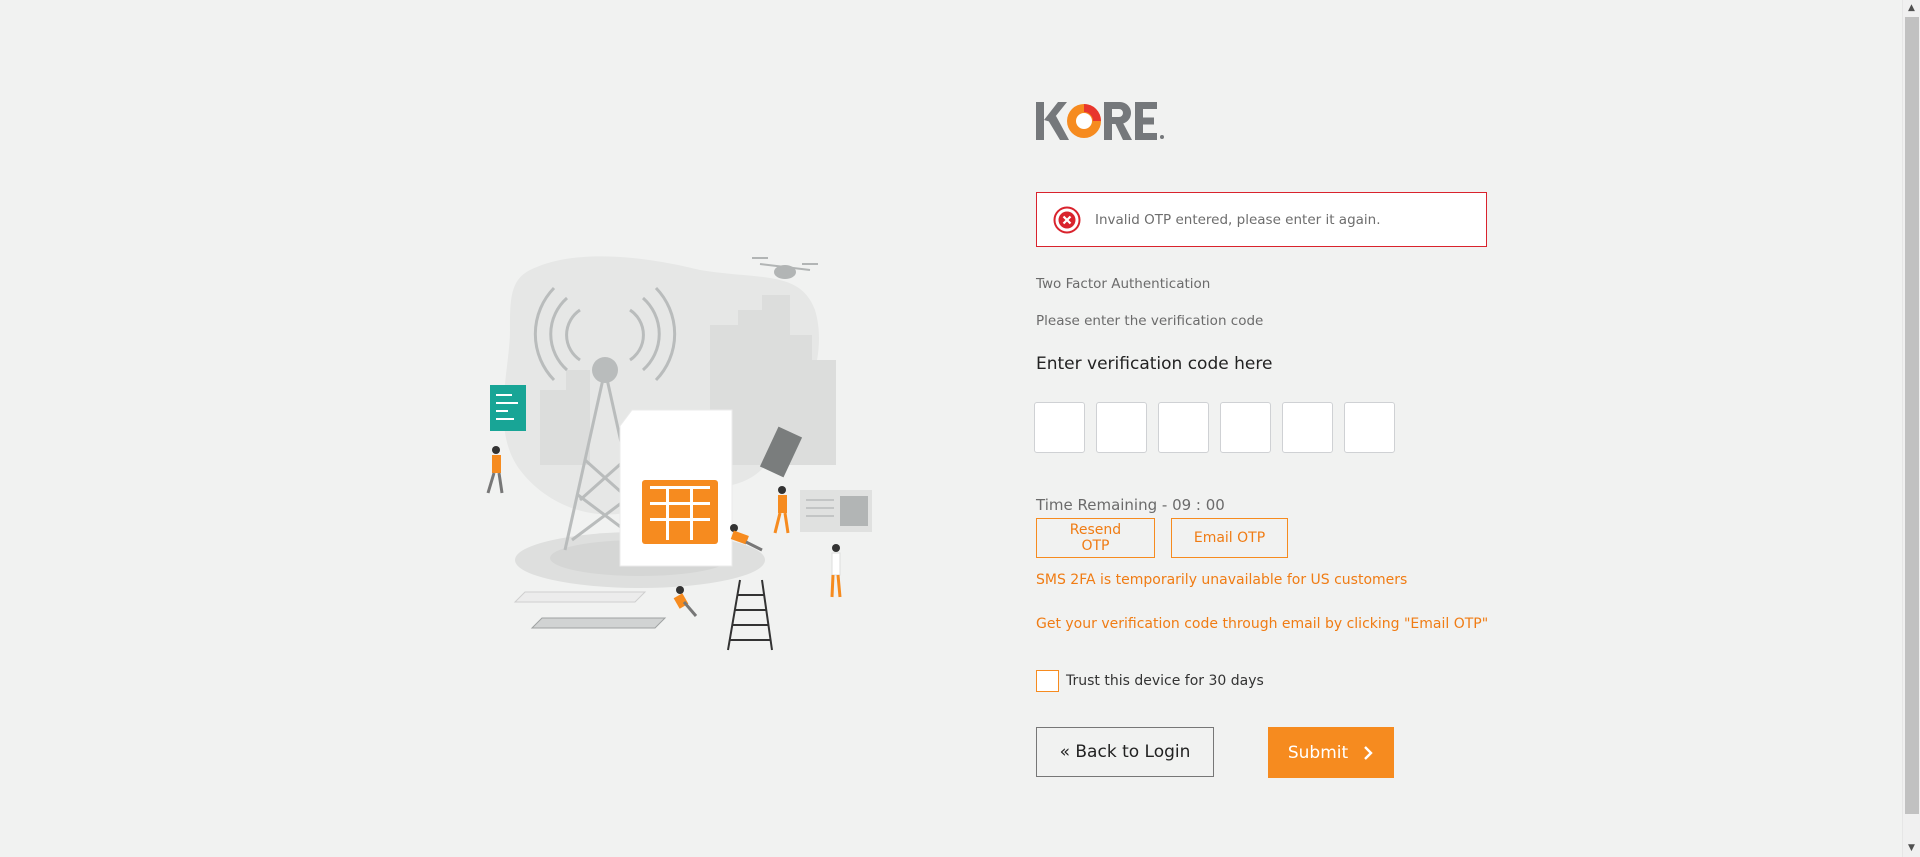  I want to click on instruction-text: Please enter the verification code, so click(1150, 321).